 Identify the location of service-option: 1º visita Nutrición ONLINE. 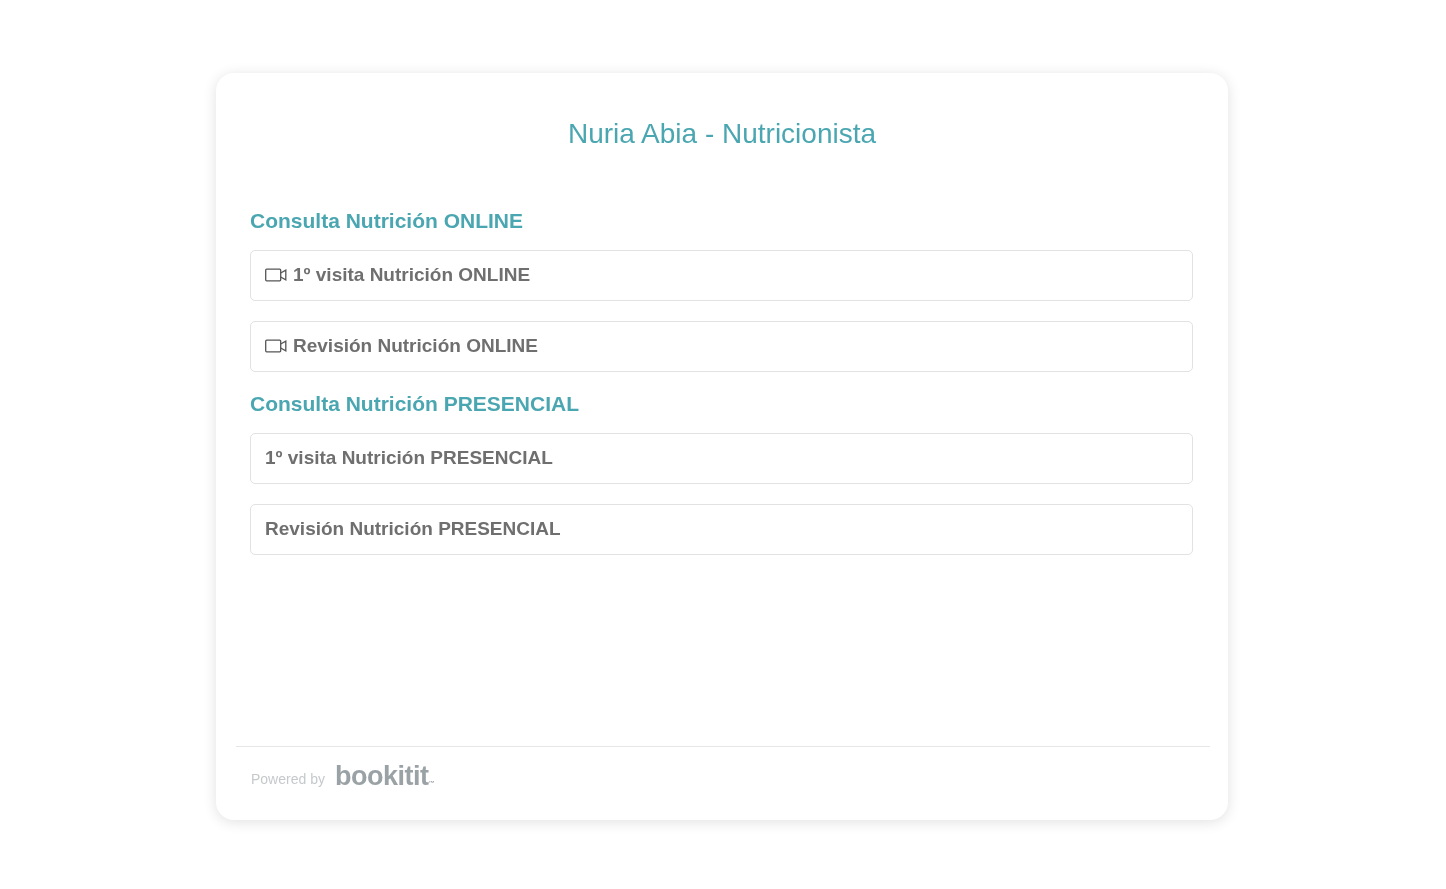
(721, 275).